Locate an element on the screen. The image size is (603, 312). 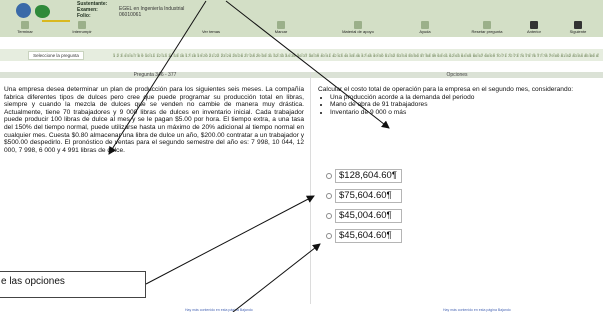
arrow-to-option-d is located at coordinates (276, 277).